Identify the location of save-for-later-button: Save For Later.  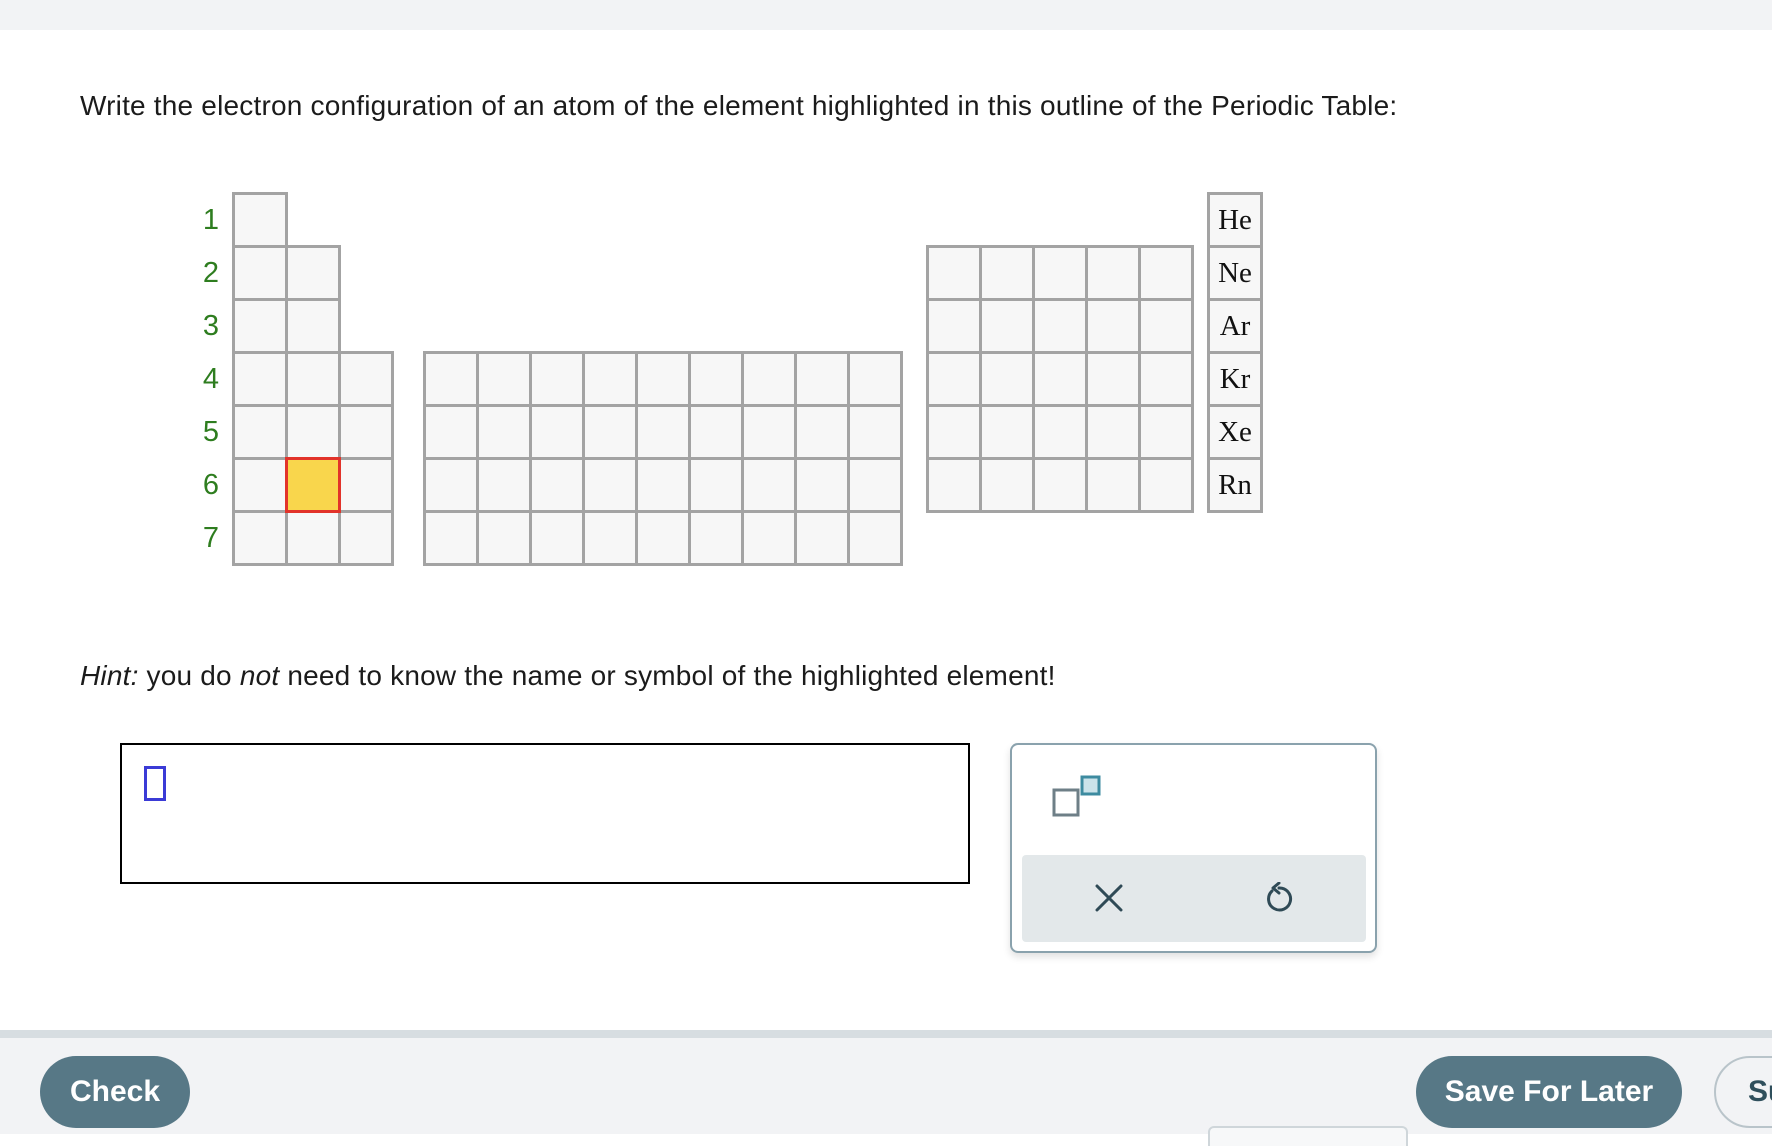
(1549, 1092).